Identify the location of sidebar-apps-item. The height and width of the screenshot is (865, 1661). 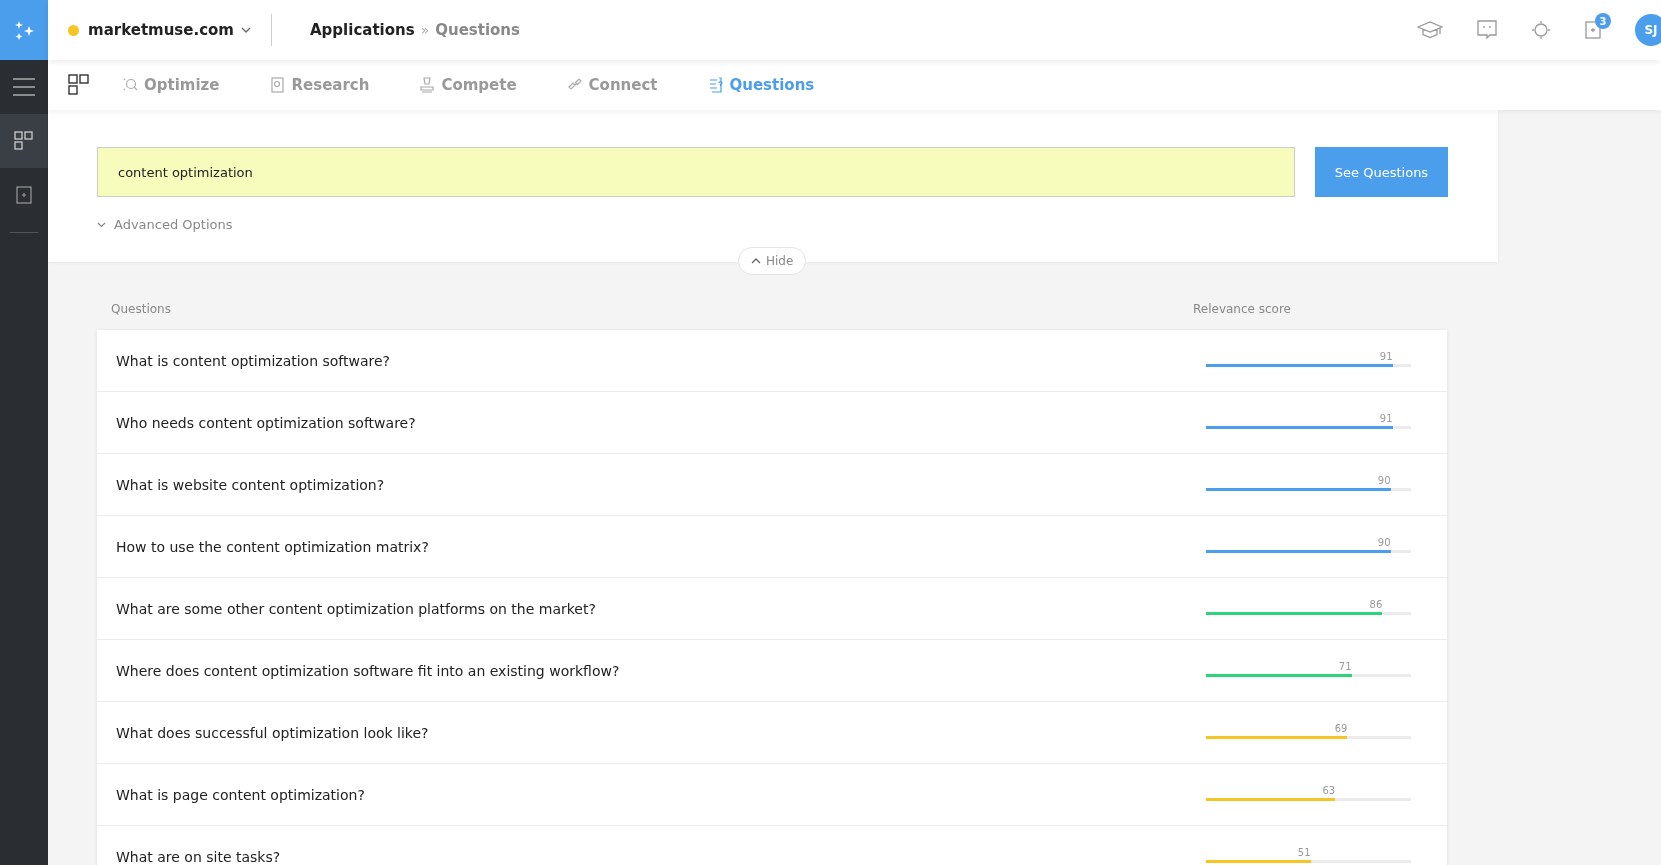
(24, 141).